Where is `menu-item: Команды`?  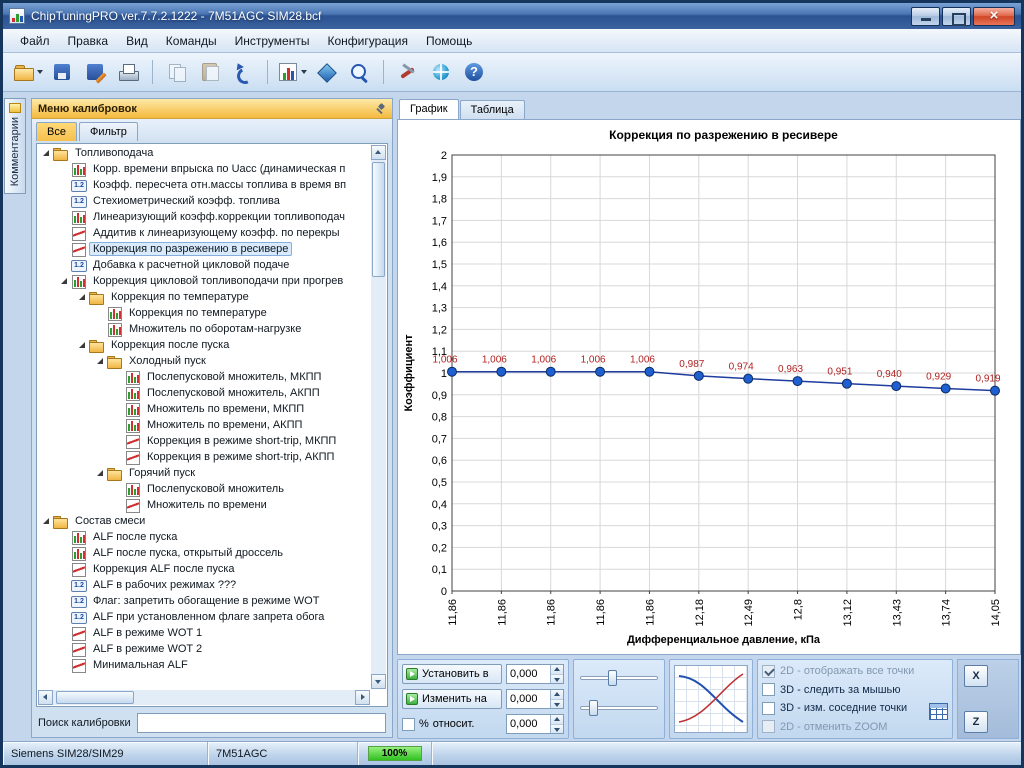
menu-item: Команды is located at coordinates (191, 41).